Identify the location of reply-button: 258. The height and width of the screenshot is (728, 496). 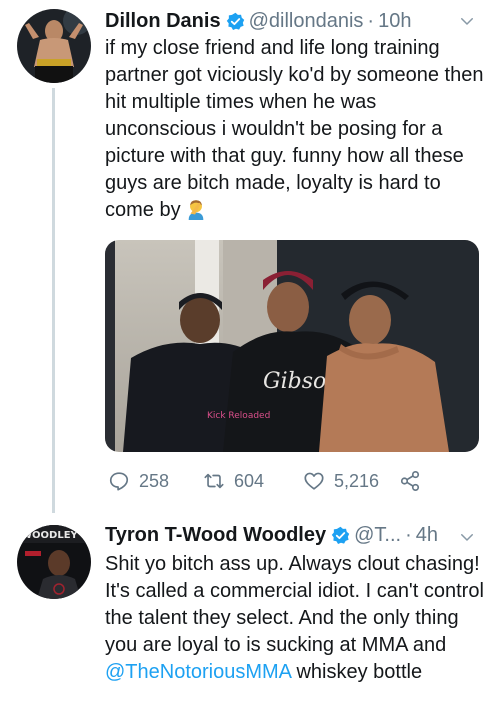
(138, 481).